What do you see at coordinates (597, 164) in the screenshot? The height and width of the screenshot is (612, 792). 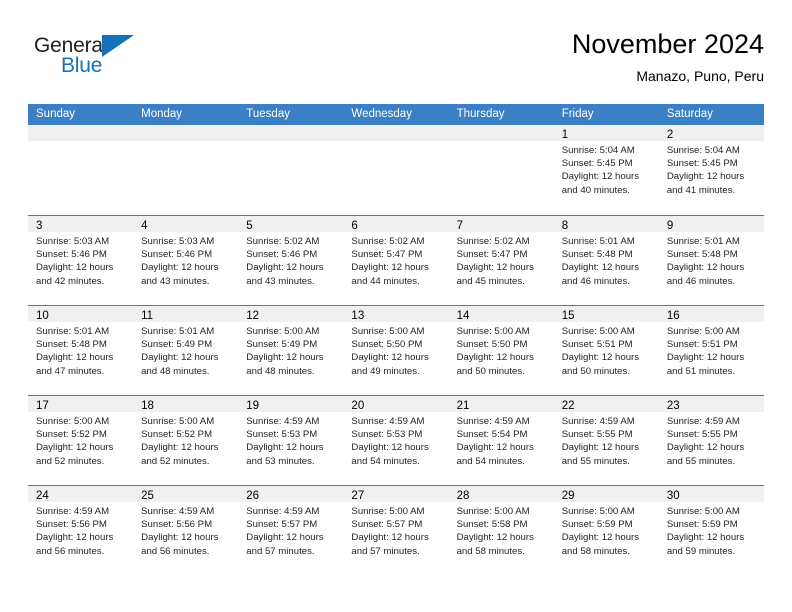 I see `sunset-text: Sunset: 5:45 PM` at bounding box center [597, 164].